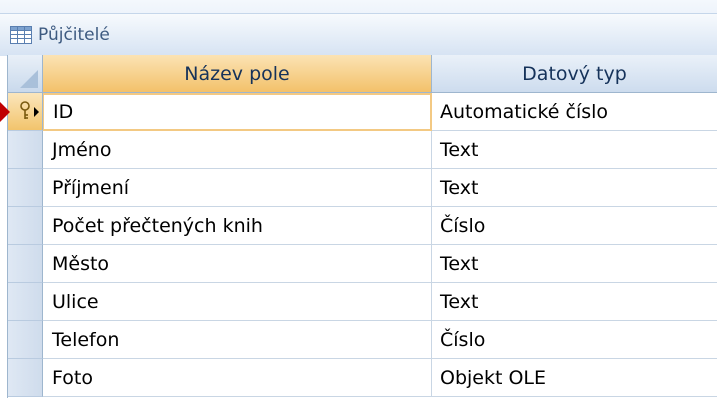 The height and width of the screenshot is (398, 717). I want to click on tab-pujcitele: Půjčitelé, so click(358, 34).